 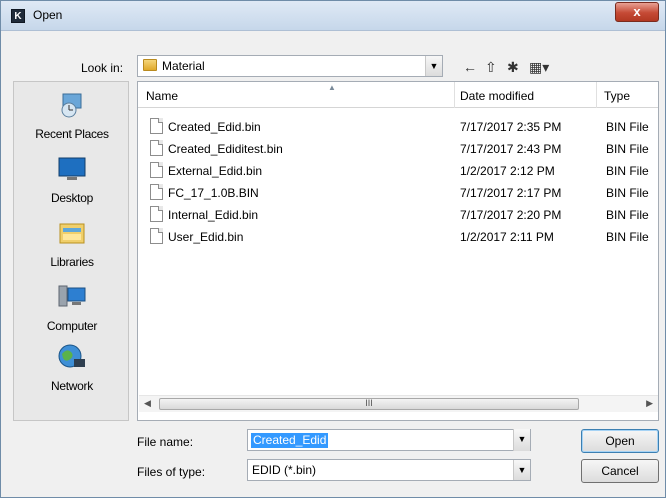 What do you see at coordinates (72, 198) in the screenshot?
I see `place-label: Desktop` at bounding box center [72, 198].